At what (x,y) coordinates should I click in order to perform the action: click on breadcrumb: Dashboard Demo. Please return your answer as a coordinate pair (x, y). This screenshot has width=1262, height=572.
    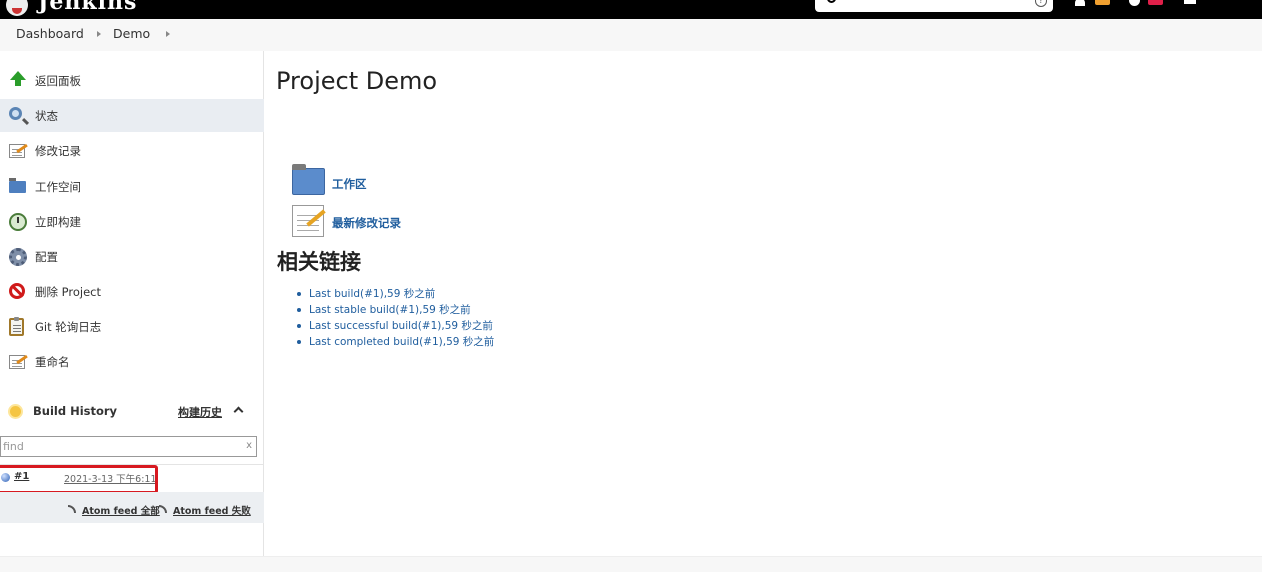
    Looking at the image, I should click on (631, 35).